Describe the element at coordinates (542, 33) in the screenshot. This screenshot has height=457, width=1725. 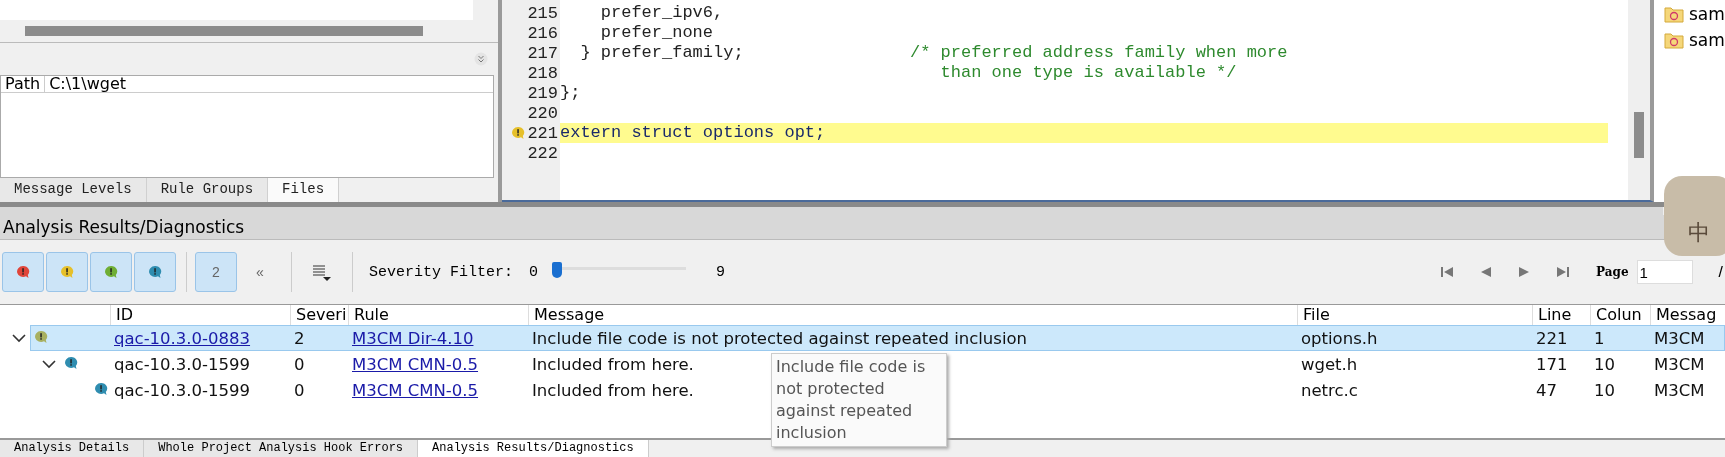
I see `line-number: 216` at that location.